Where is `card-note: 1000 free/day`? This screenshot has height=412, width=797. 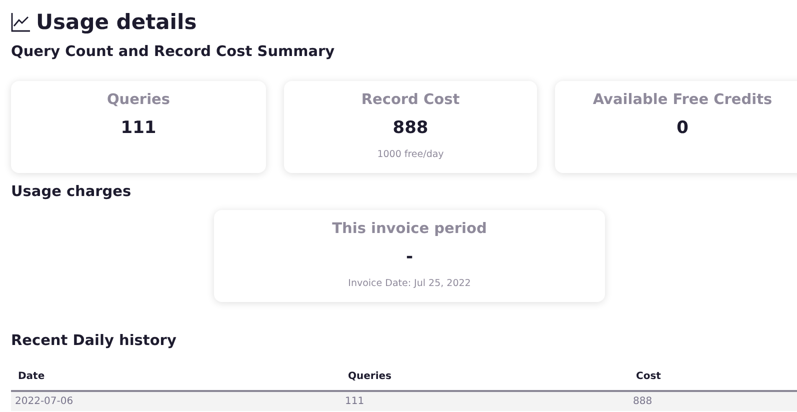
card-note: 1000 free/day is located at coordinates (410, 154).